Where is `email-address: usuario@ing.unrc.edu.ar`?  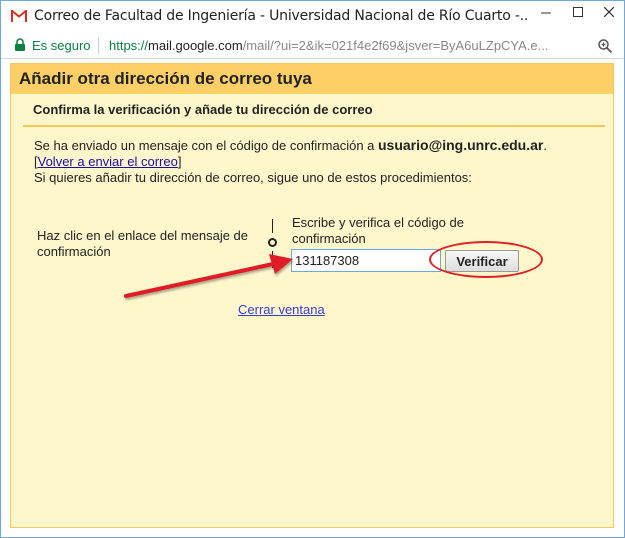 email-address: usuario@ing.unrc.edu.ar is located at coordinates (461, 145).